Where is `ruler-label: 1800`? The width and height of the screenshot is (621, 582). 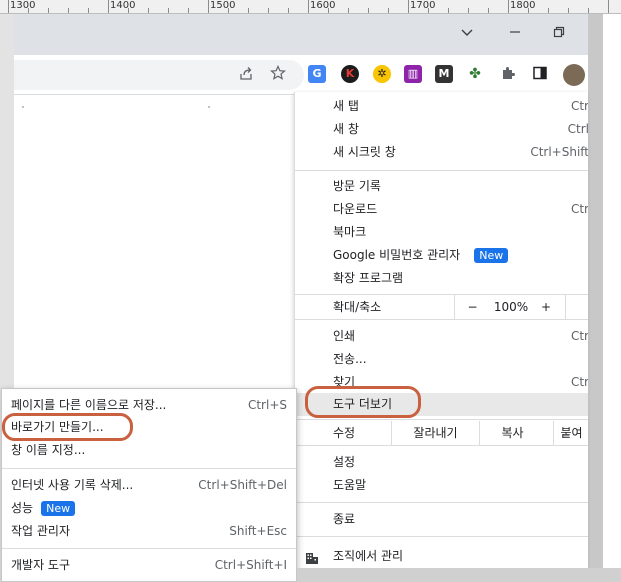
ruler-label: 1800 is located at coordinates (523, 5).